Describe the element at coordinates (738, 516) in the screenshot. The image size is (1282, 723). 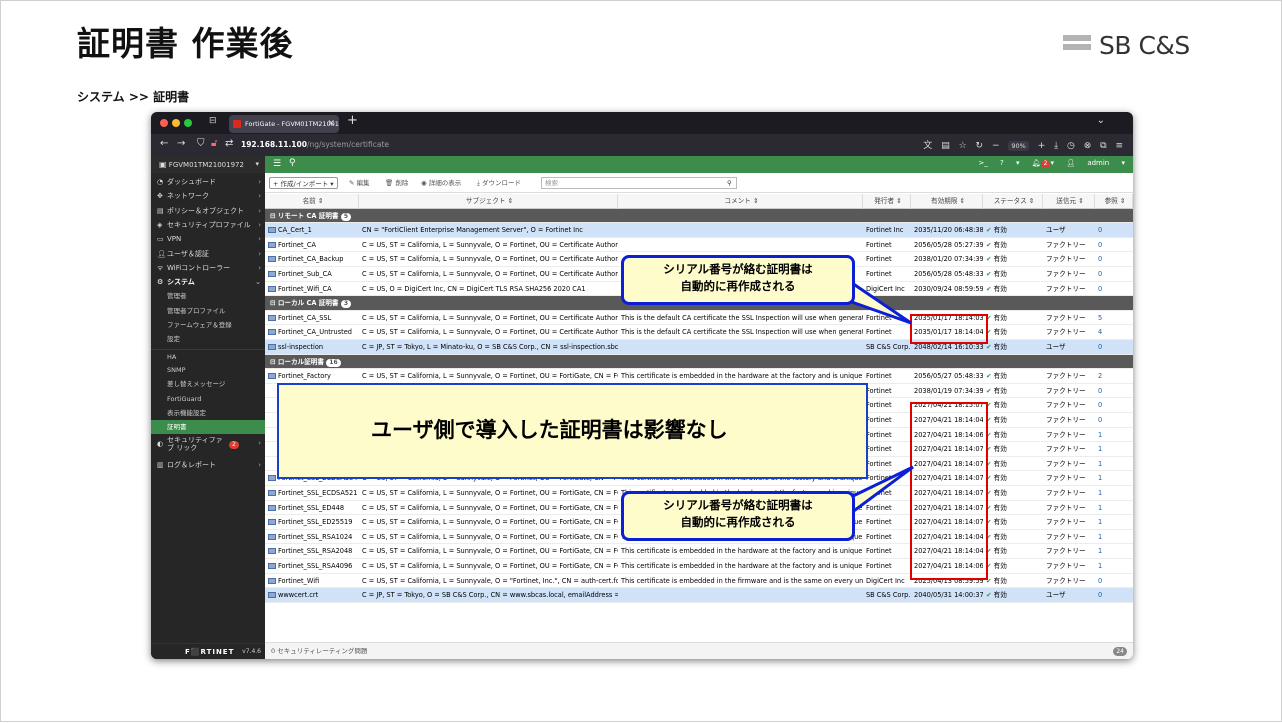
I see `serial-callout-bottom: シリアル番号が絡む証明書は 自動的に再作成される` at that location.